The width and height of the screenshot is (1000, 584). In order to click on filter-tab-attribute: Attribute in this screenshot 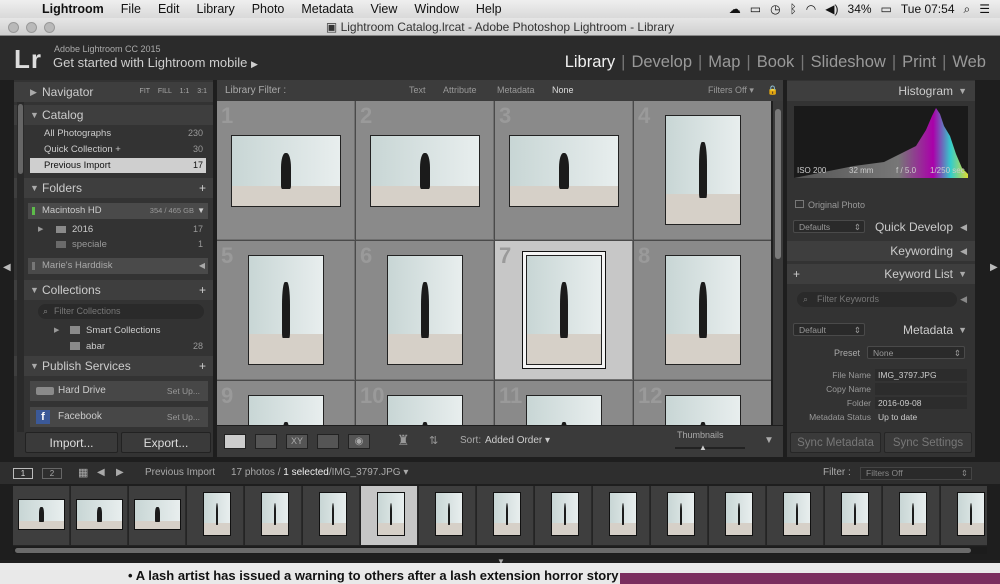, I will do `click(460, 90)`.